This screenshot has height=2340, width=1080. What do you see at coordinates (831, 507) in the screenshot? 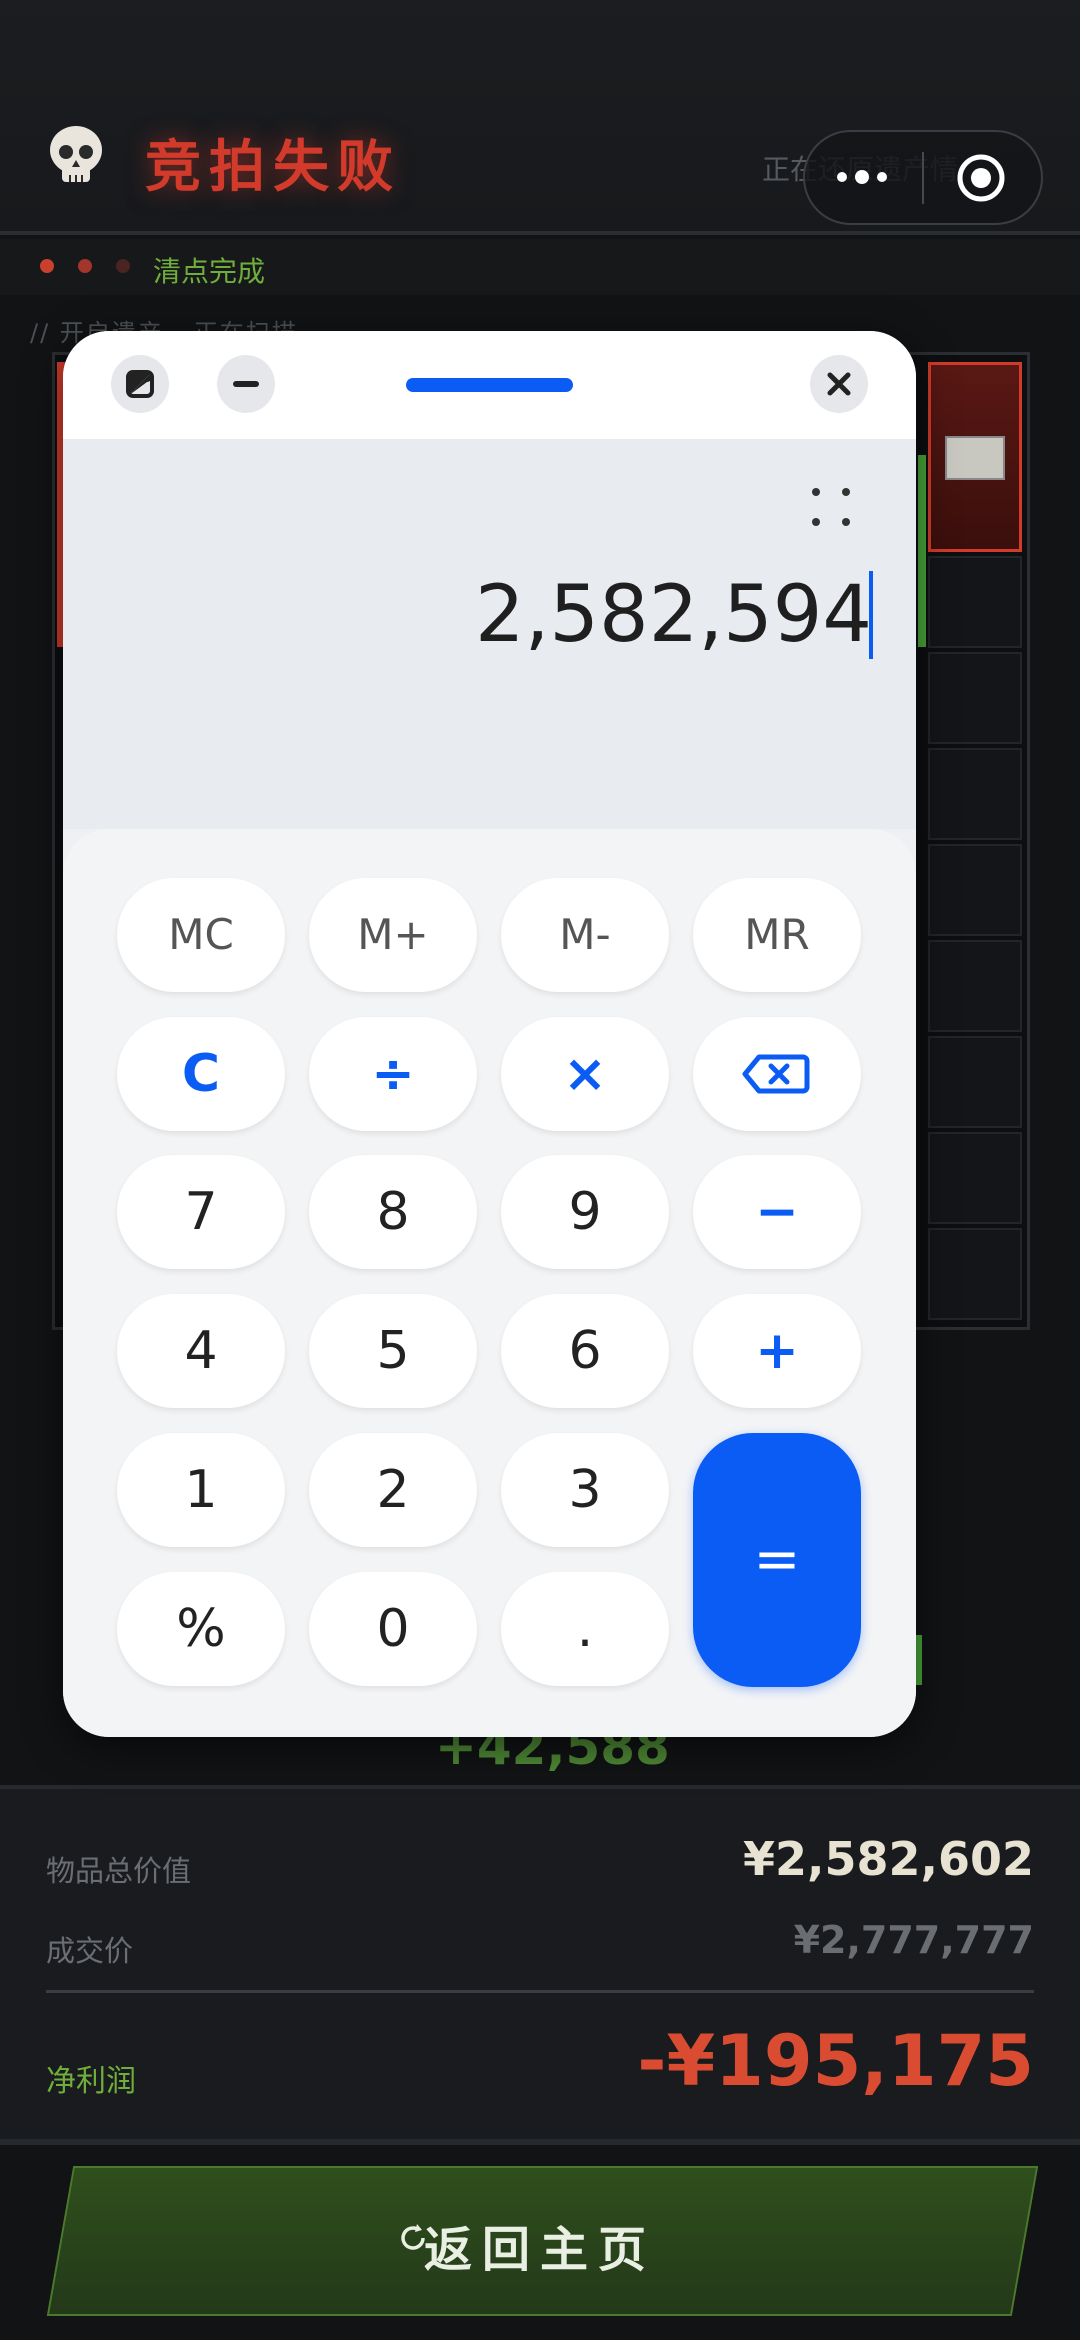
I see `more-icon` at bounding box center [831, 507].